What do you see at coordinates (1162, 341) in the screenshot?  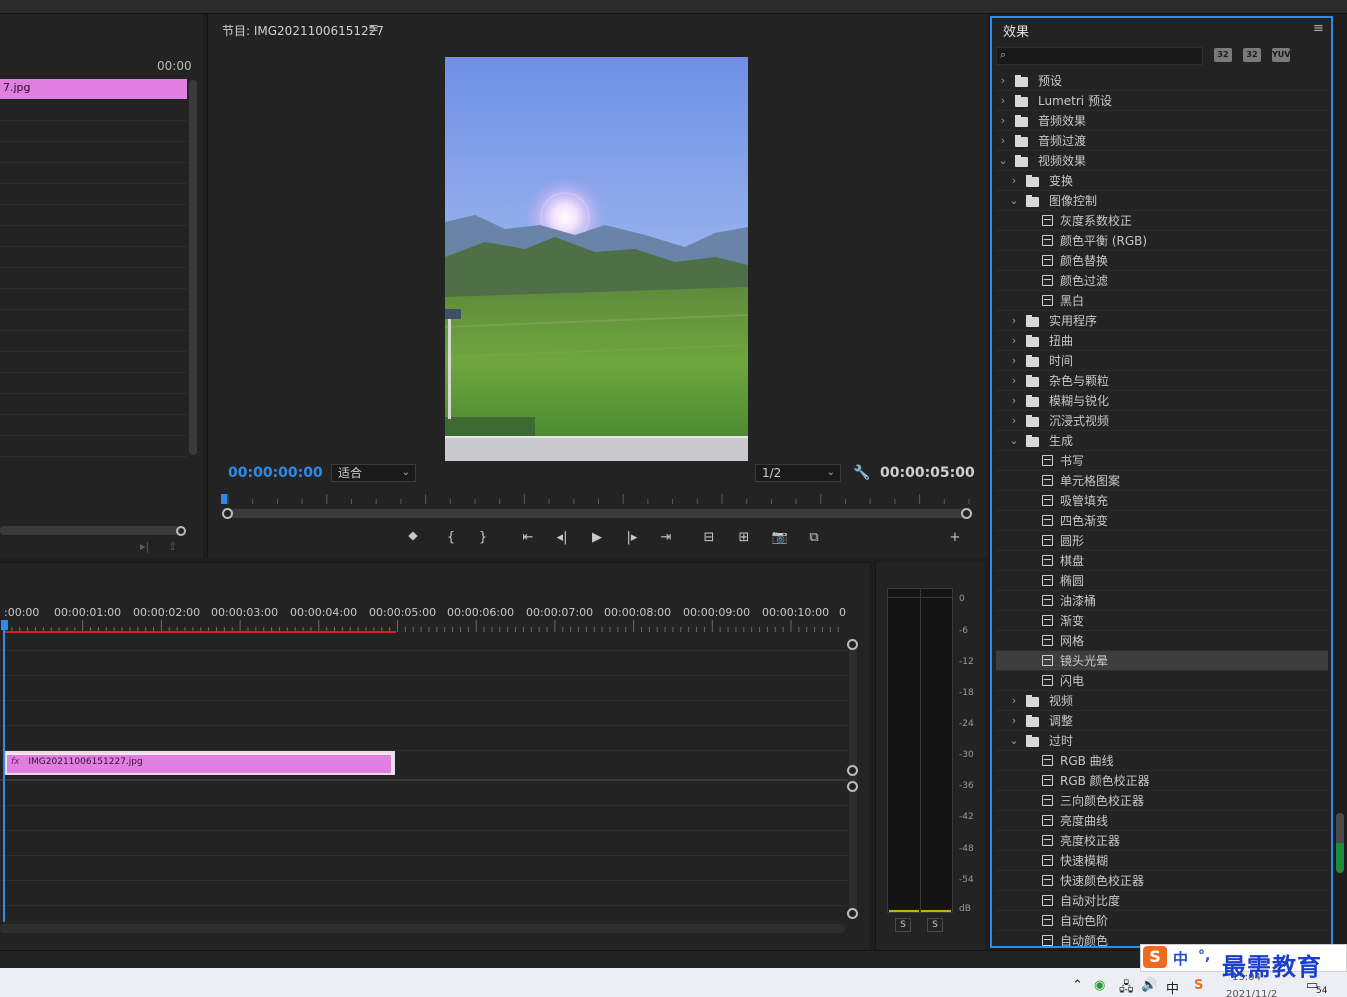 I see `effect-folder: › 扭曲` at bounding box center [1162, 341].